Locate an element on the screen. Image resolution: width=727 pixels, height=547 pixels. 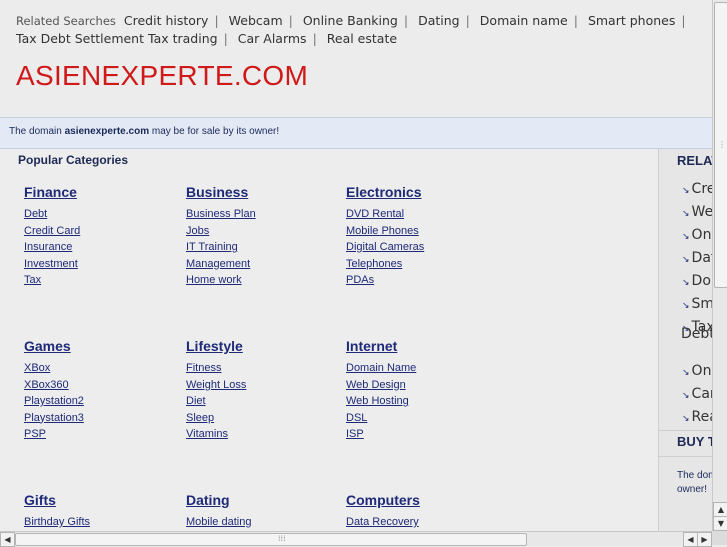
scroll-up-button: ▲ is located at coordinates (720, 509).